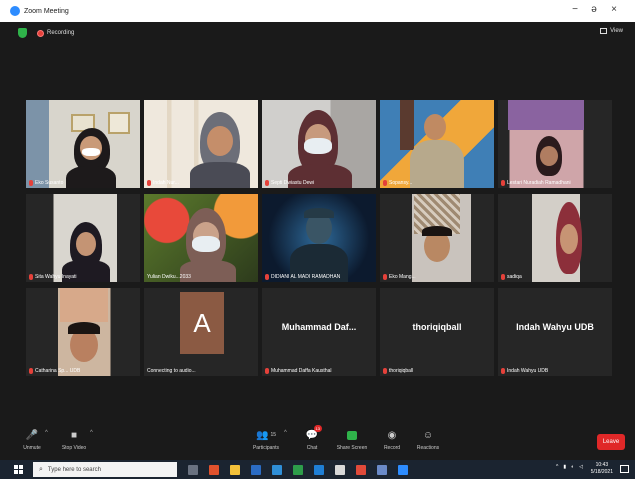 The image size is (635, 479). Describe the element at coordinates (624, 469) in the screenshot. I see `notifications-icon` at that location.